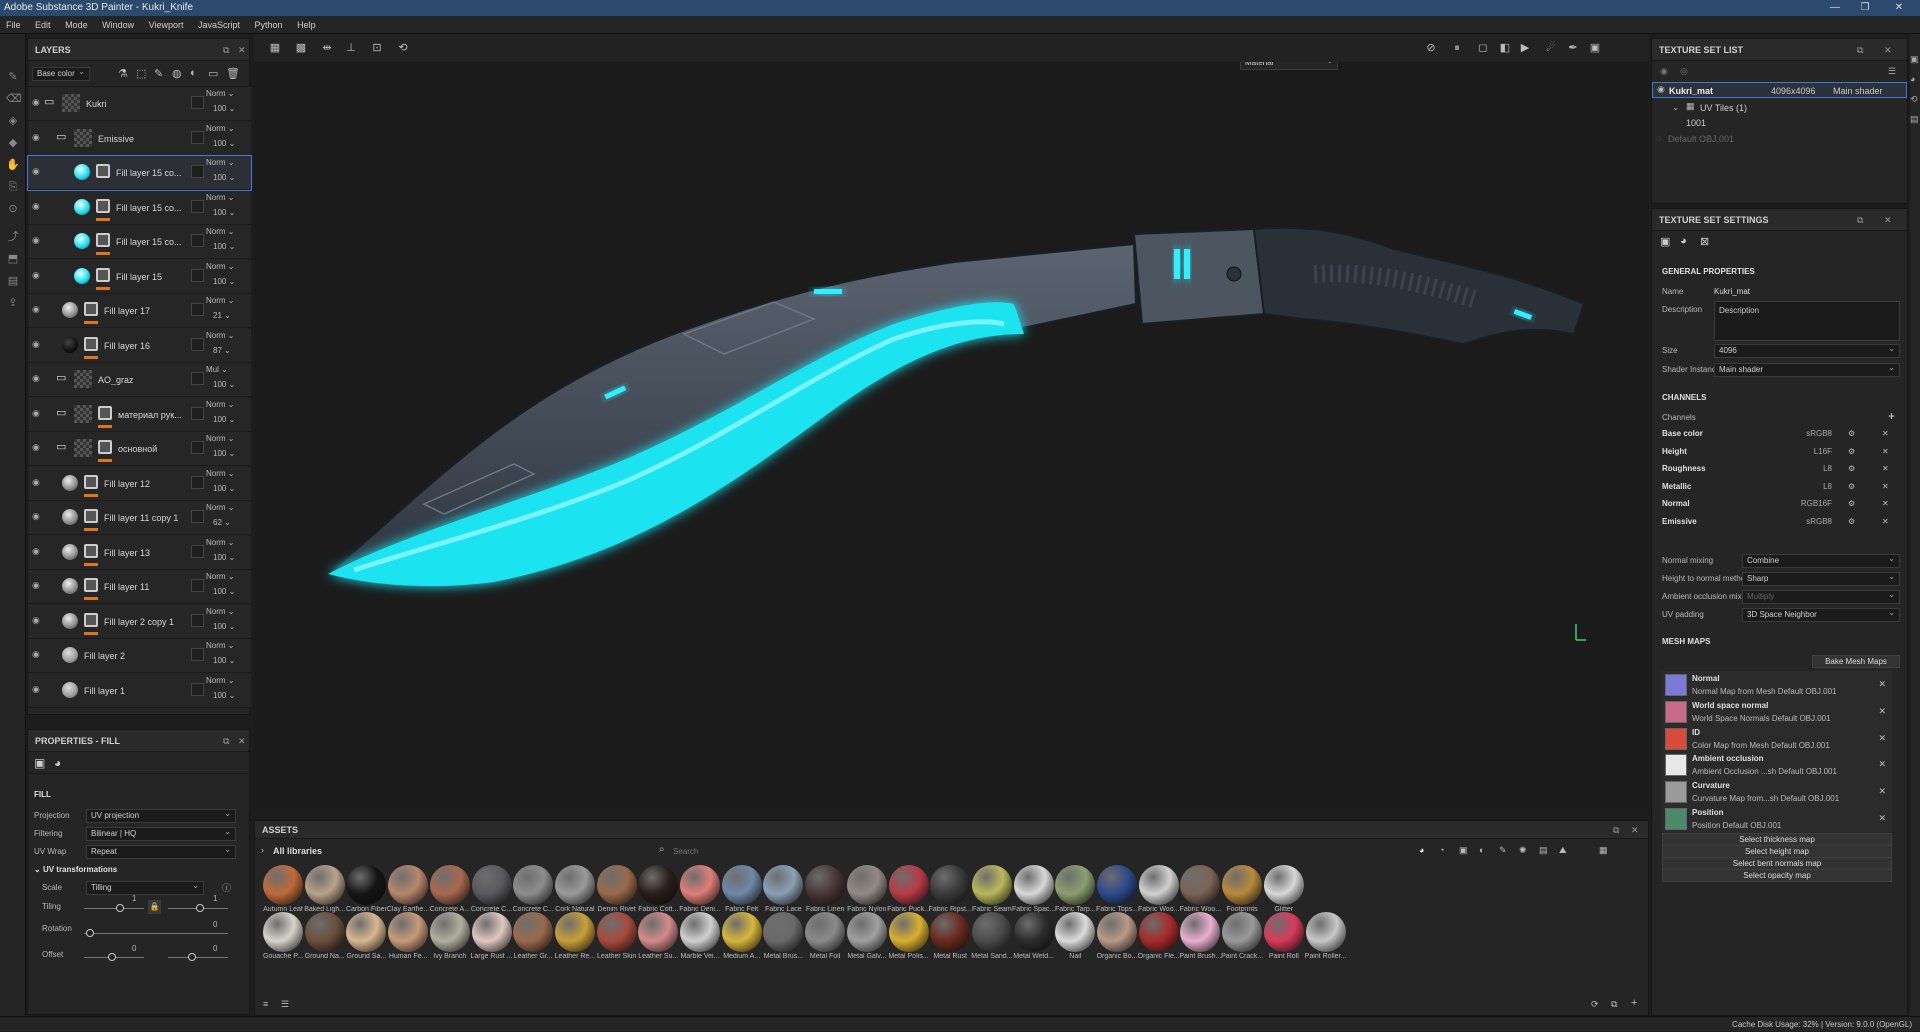  Describe the element at coordinates (13, 237) in the screenshot. I see `bake-icon: ⤴` at that location.